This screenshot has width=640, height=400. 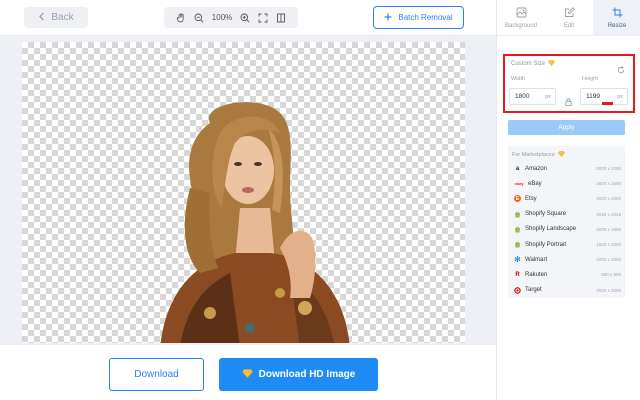 I want to click on lock-icon, so click(x=568, y=102).